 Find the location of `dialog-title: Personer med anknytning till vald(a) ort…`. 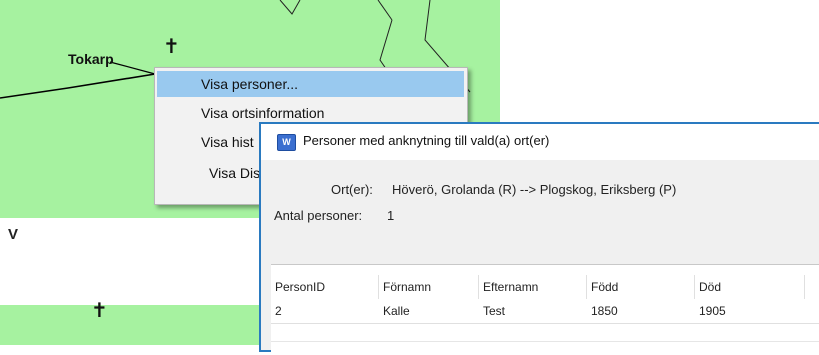

dialog-title: Personer med anknytning till vald(a) ort… is located at coordinates (426, 140).